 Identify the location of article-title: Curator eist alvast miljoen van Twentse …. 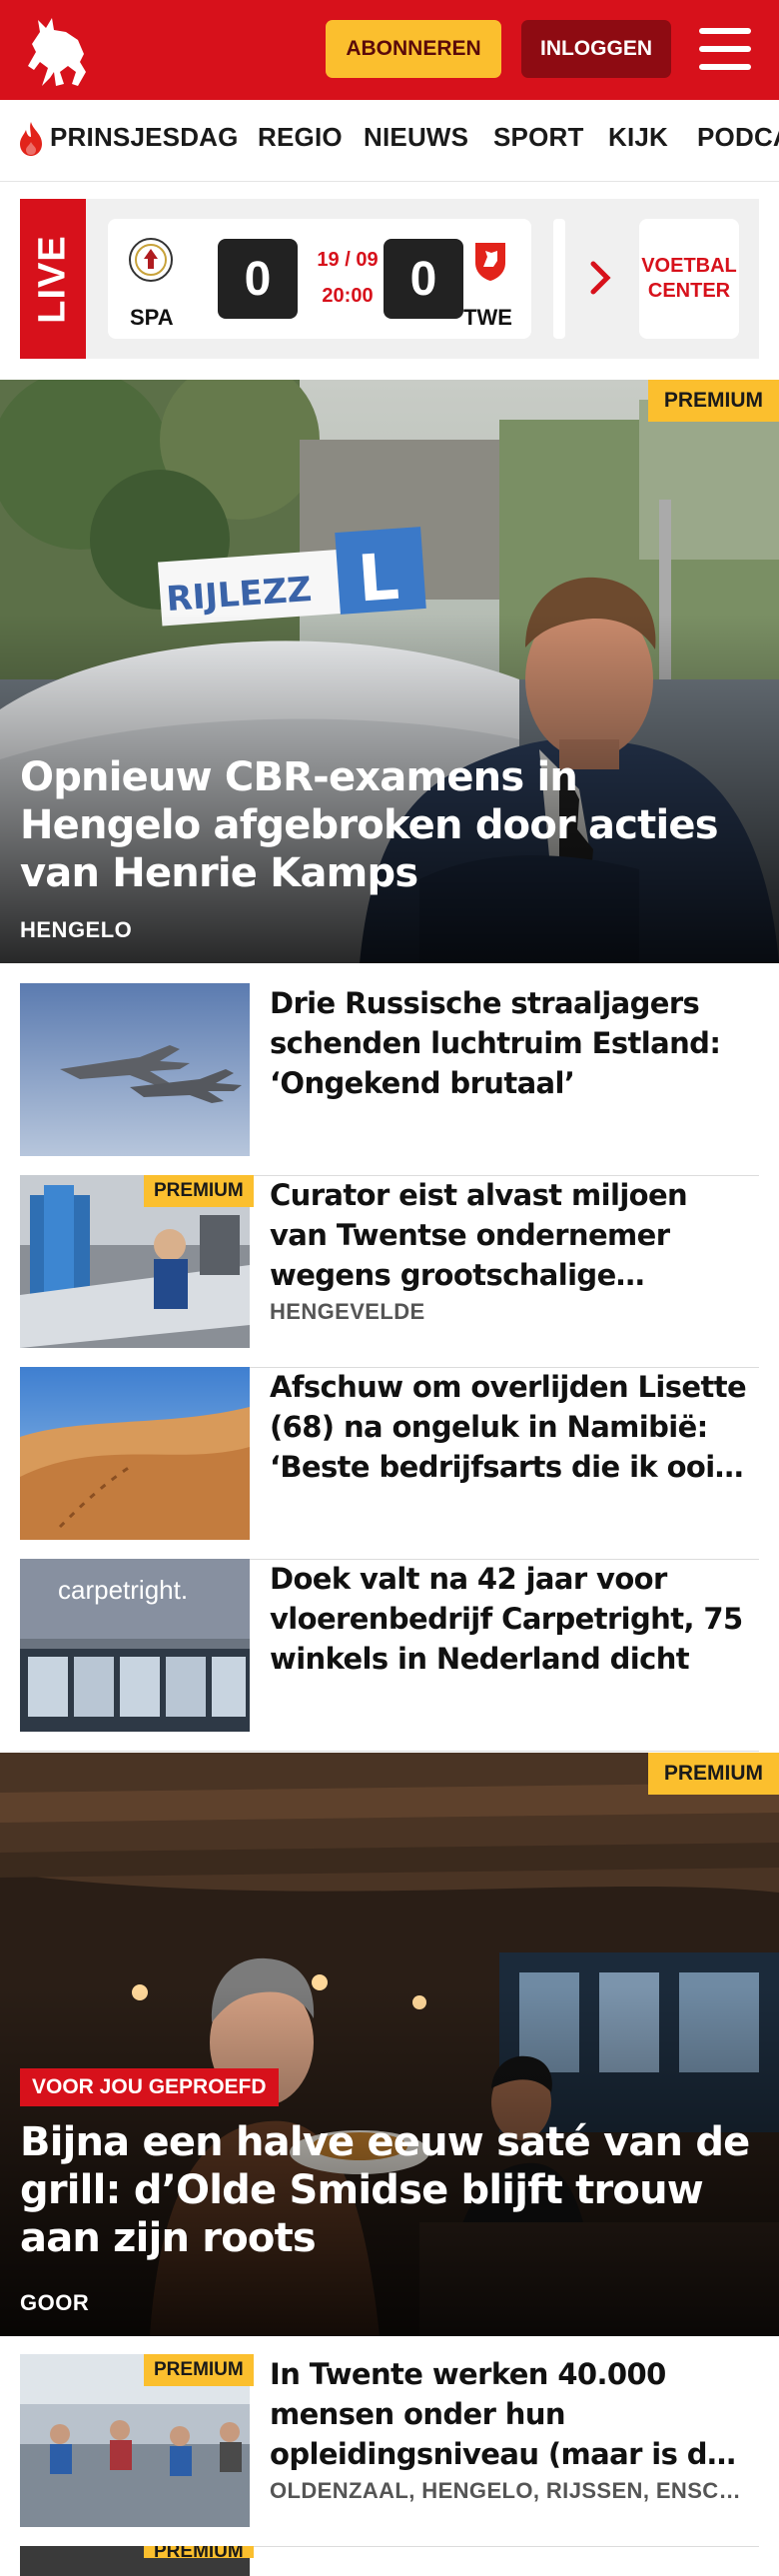
(509, 1235).